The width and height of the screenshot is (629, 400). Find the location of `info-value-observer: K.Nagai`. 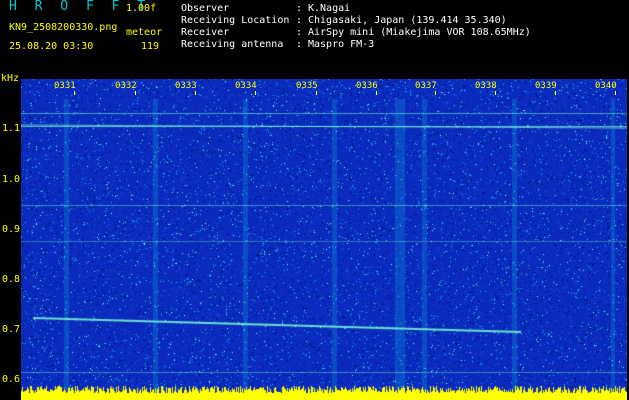

info-value-observer: K.Nagai is located at coordinates (329, 8).